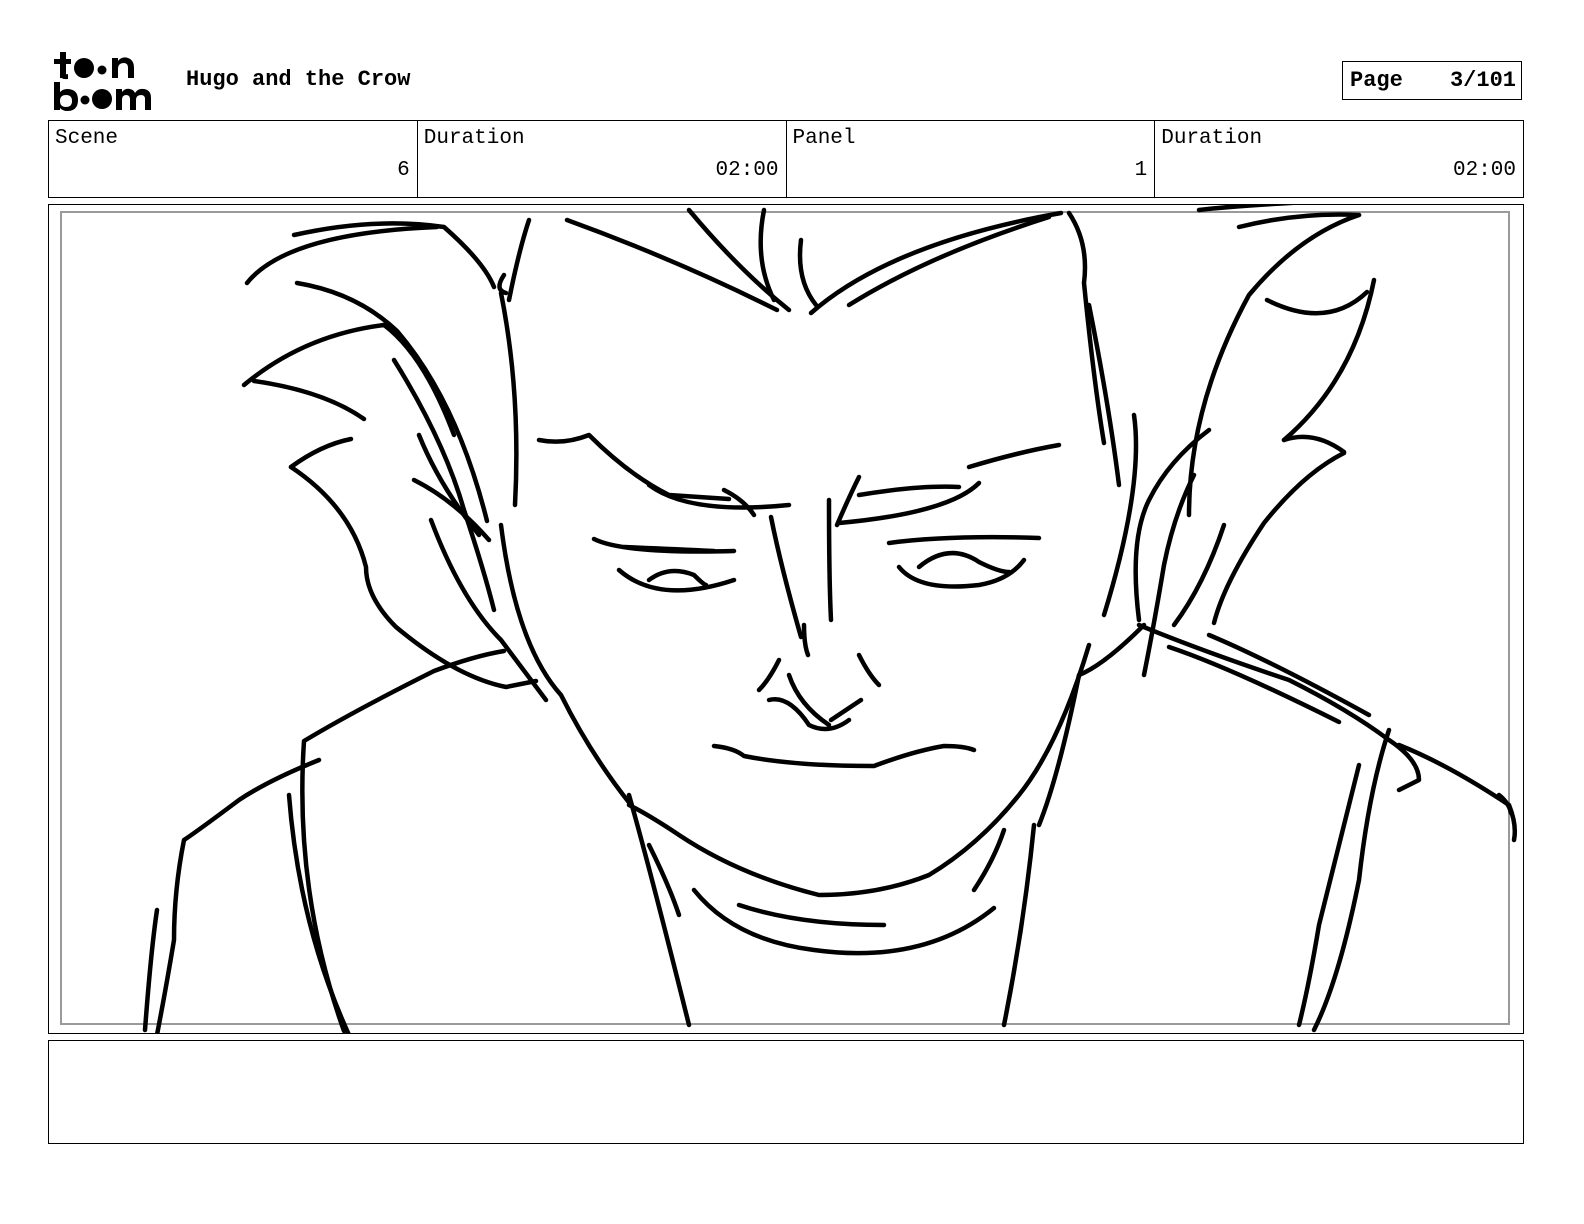 The image size is (1584, 1224). What do you see at coordinates (1338, 159) in the screenshot?
I see `panel-duration-cell: Duration 02:00` at bounding box center [1338, 159].